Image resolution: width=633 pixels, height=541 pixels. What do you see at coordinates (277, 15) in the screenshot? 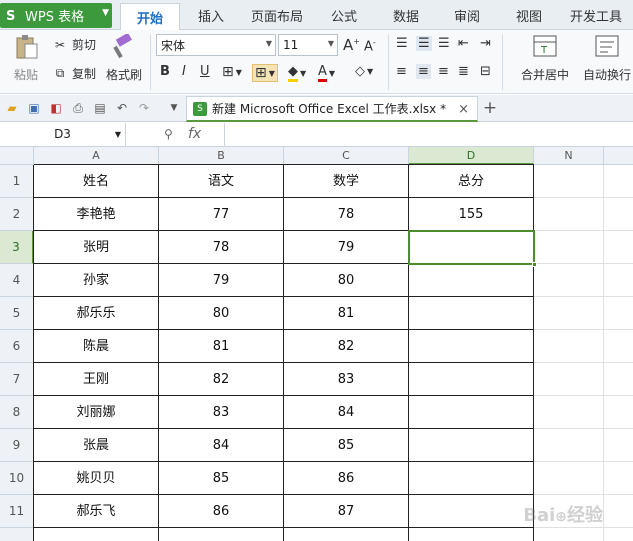
I see `tab-page-layout: 页面布局` at bounding box center [277, 15].